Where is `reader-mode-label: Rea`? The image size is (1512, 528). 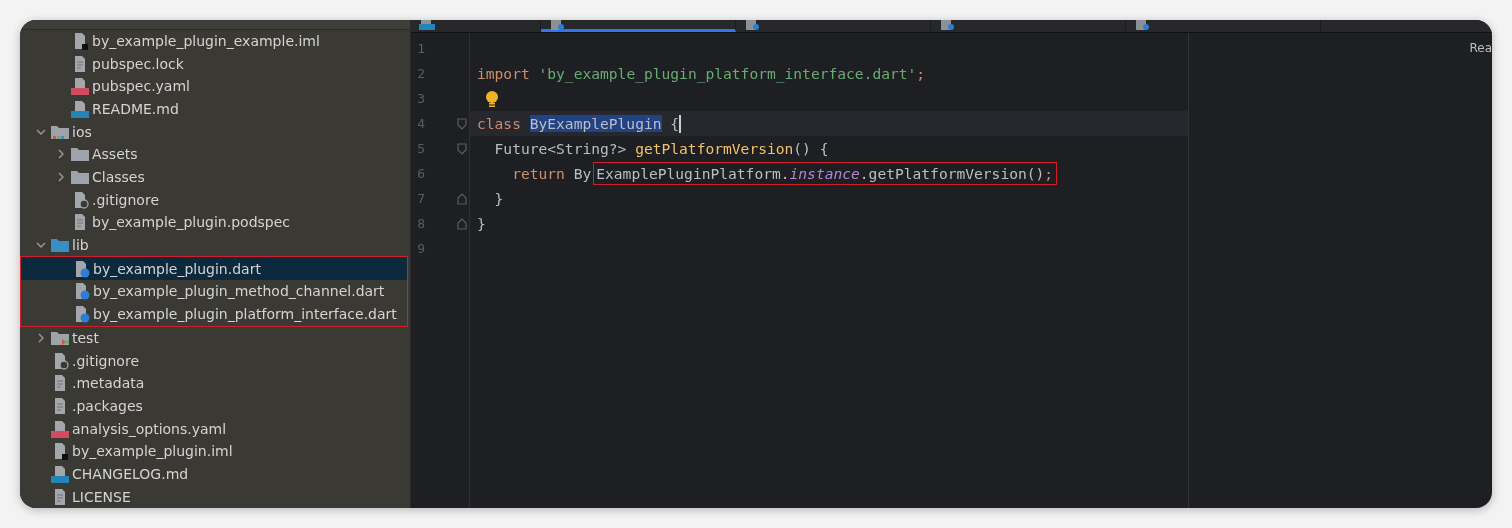
reader-mode-label: Rea is located at coordinates (1480, 48).